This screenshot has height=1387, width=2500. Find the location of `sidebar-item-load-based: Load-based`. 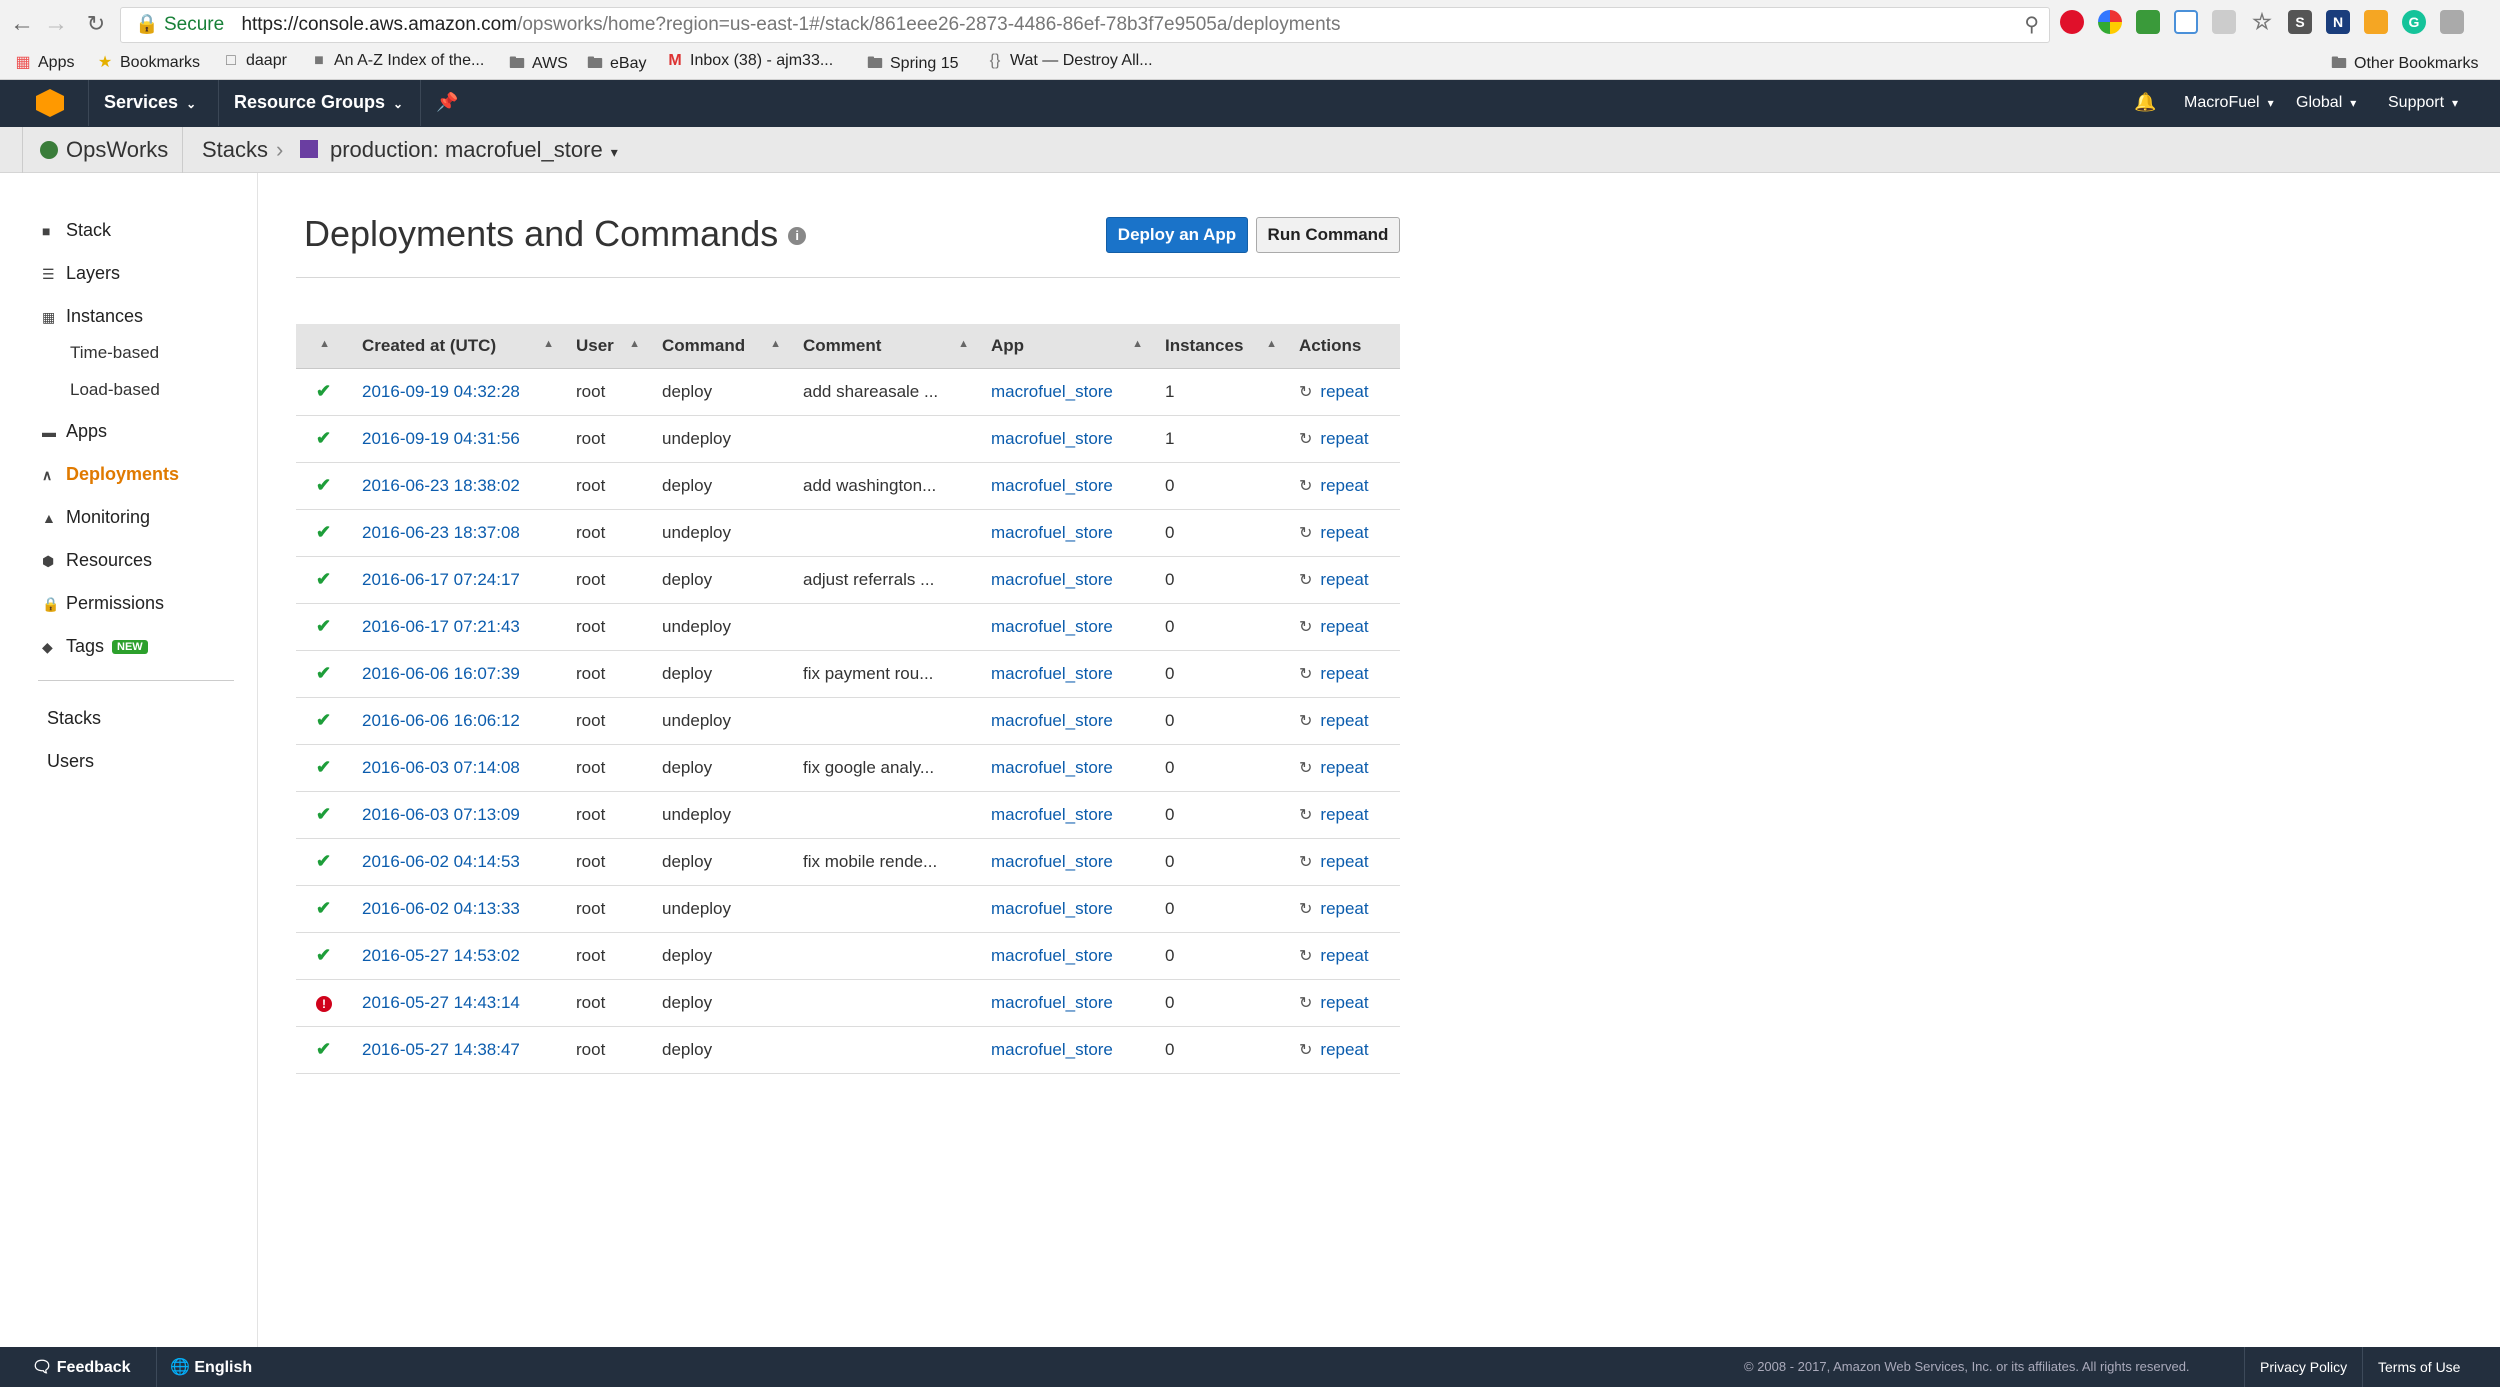

sidebar-item-load-based: Load-based is located at coordinates (115, 390).